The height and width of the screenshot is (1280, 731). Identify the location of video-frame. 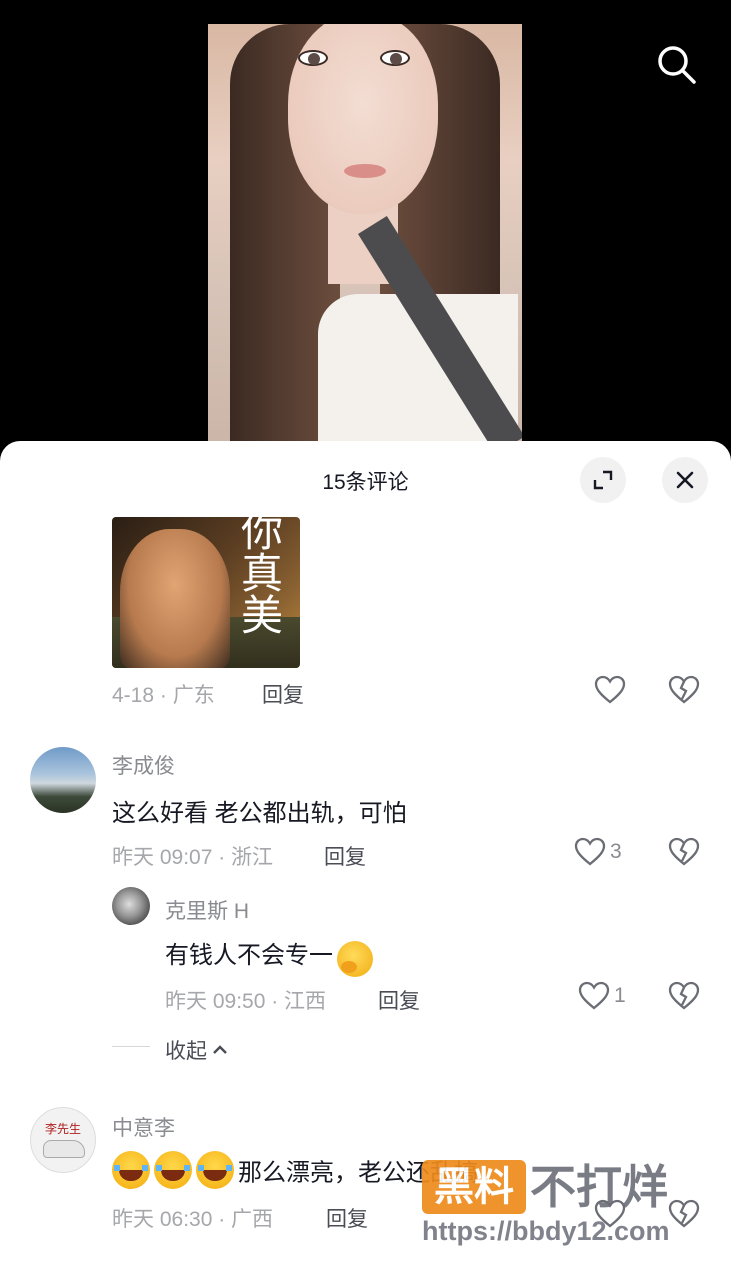
(365, 247).